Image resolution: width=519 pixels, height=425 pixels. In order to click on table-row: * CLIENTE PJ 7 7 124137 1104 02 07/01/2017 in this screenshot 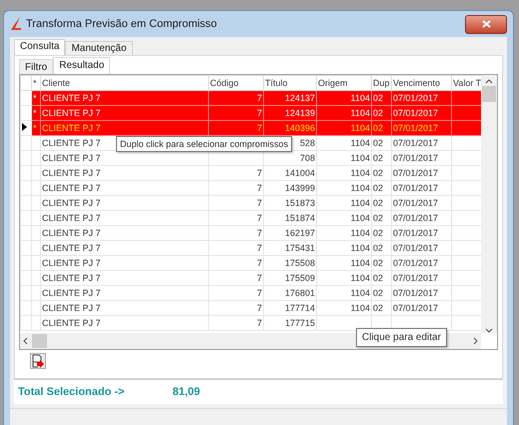, I will do `click(250, 98)`.